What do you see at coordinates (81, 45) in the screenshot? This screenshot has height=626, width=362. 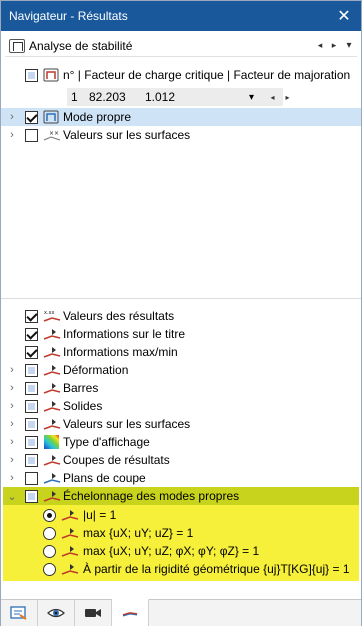 I see `analysis-type-value: Analyse de stabilité` at bounding box center [81, 45].